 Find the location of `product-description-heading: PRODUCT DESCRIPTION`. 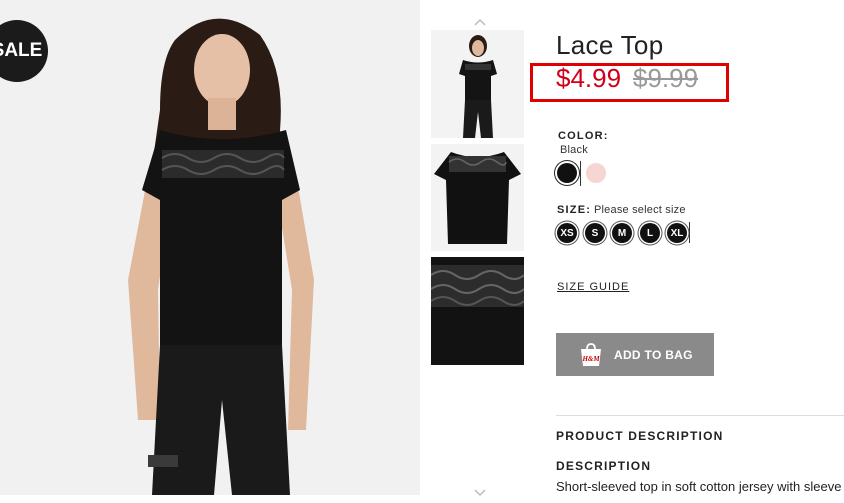

product-description-heading: PRODUCT DESCRIPTION is located at coordinates (639, 436).